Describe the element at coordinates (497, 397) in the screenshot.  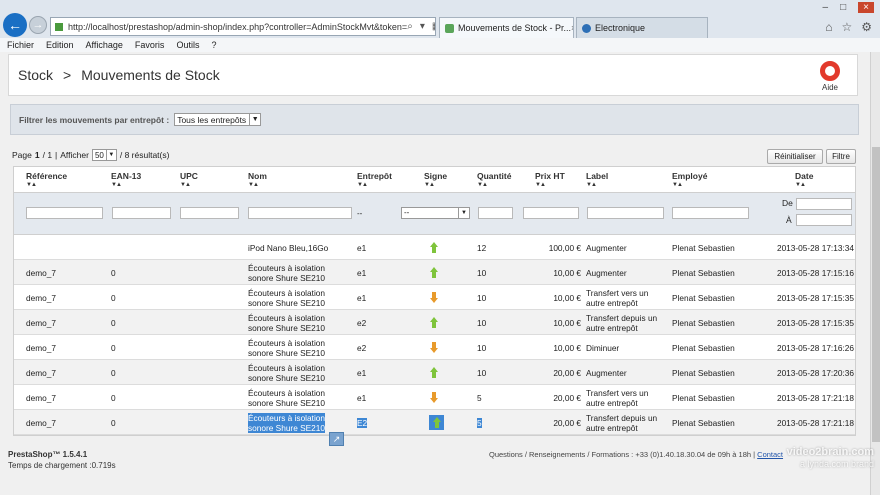
I see `cell-qty: 5` at that location.